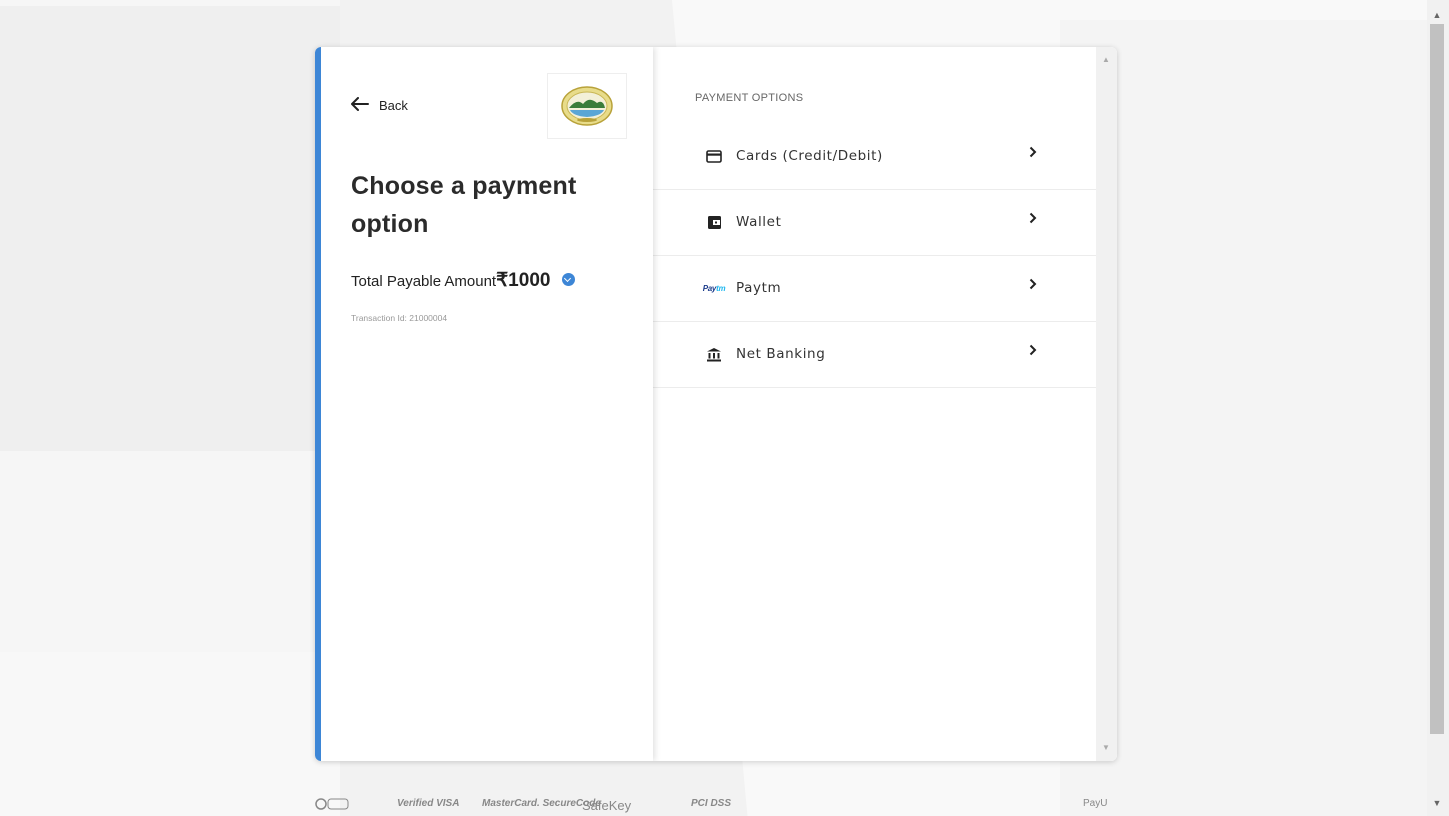  What do you see at coordinates (424, 281) in the screenshot?
I see `amount-label: Total Payable Amount` at bounding box center [424, 281].